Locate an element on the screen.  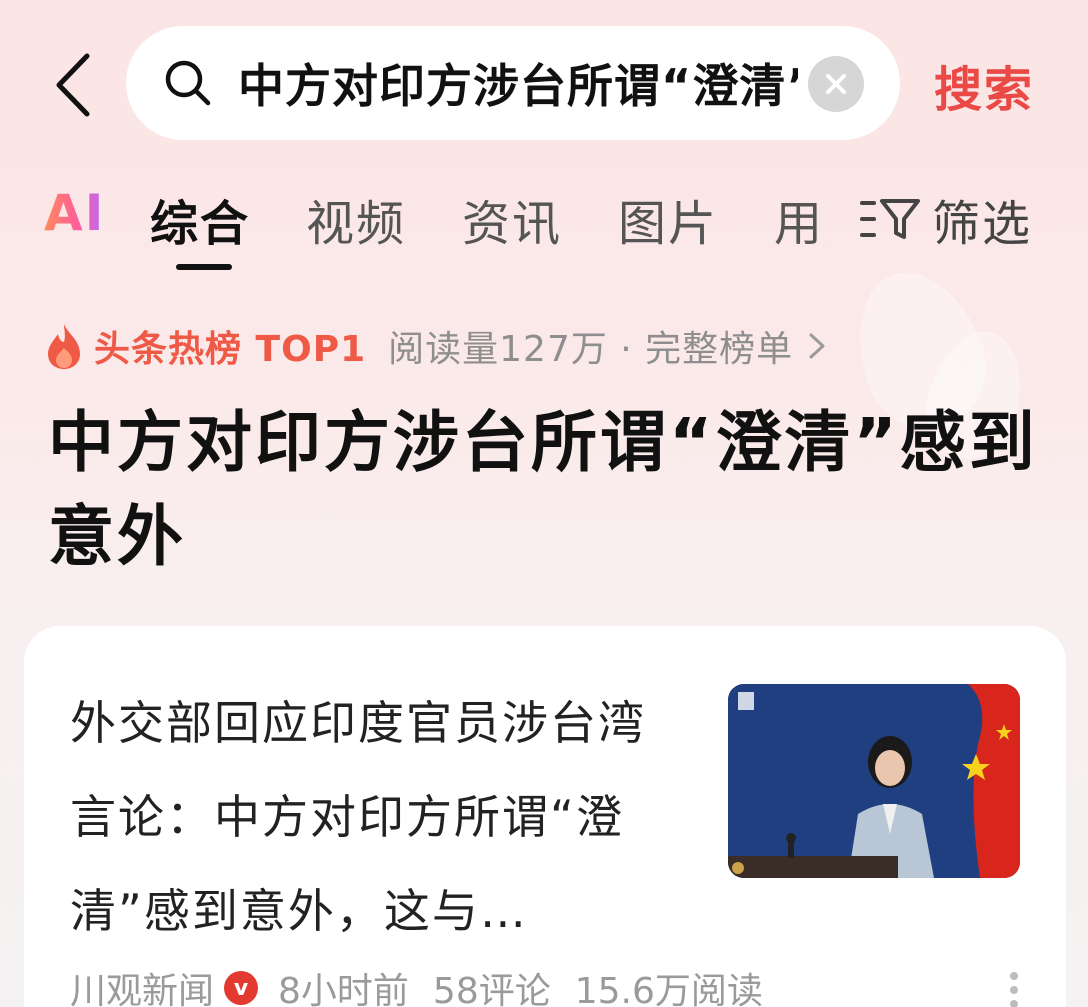
hot-rank-row: 头条热榜 TOP1 阅读量127万 · 完整榜单 is located at coordinates (435, 346).